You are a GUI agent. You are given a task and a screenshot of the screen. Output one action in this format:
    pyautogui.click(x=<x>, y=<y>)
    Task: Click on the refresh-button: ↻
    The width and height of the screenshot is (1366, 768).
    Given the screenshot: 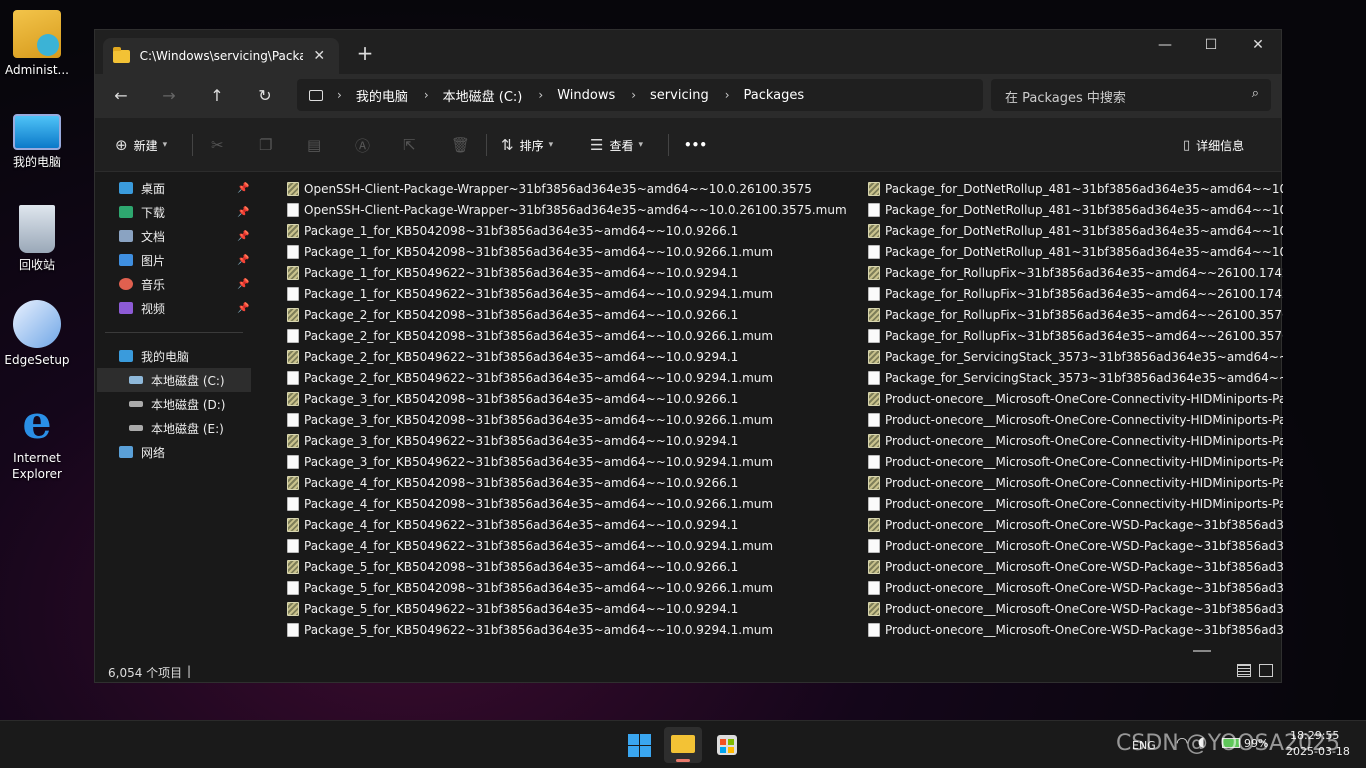 What is the action you would take?
    pyautogui.click(x=265, y=96)
    